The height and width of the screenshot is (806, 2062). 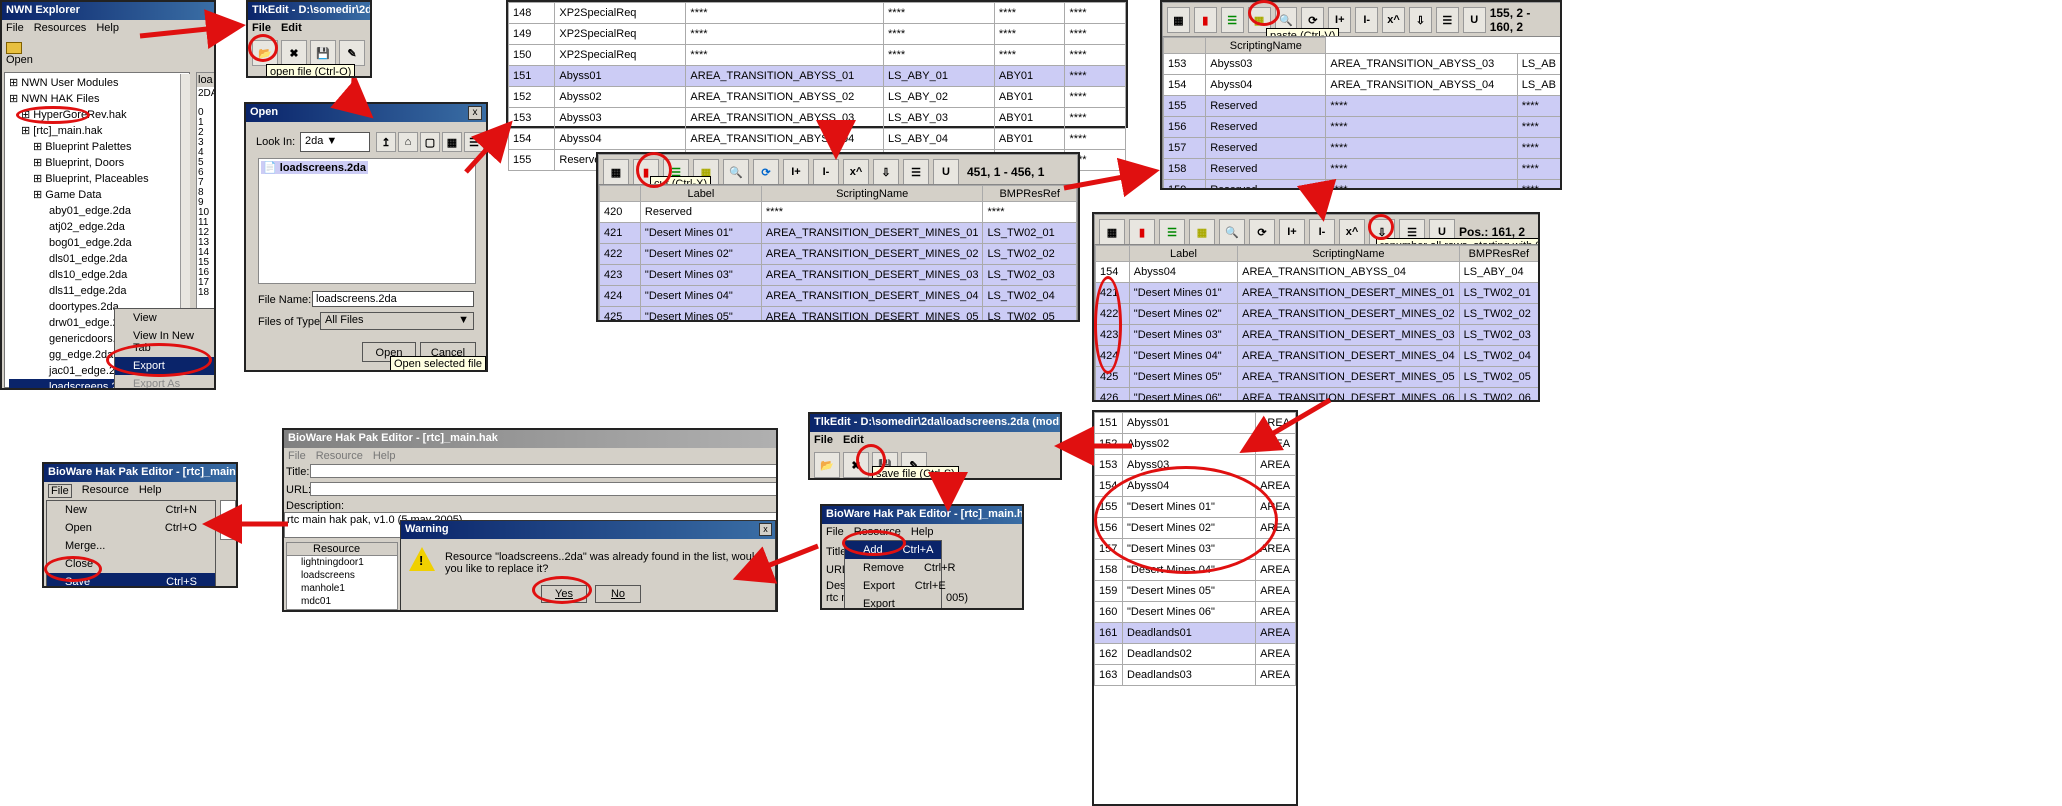 I want to click on table-row: 149 XP2SpecialReq **** **** **** ****, so click(x=816, y=34).